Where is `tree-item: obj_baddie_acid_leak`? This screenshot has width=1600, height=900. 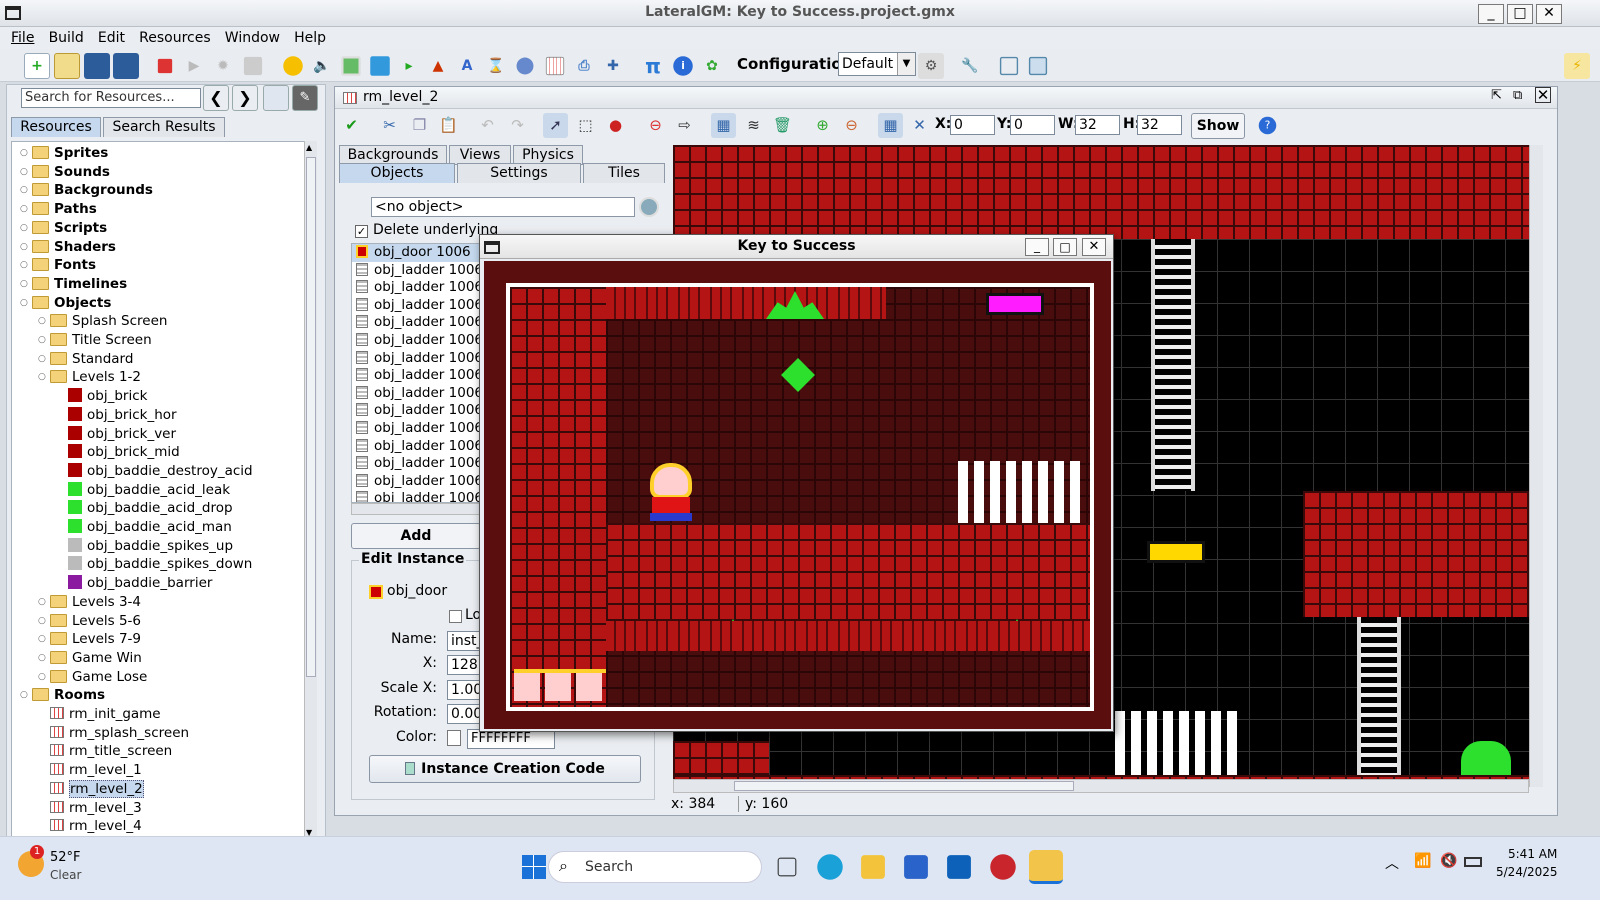 tree-item: obj_baddie_acid_leak is located at coordinates (149, 490).